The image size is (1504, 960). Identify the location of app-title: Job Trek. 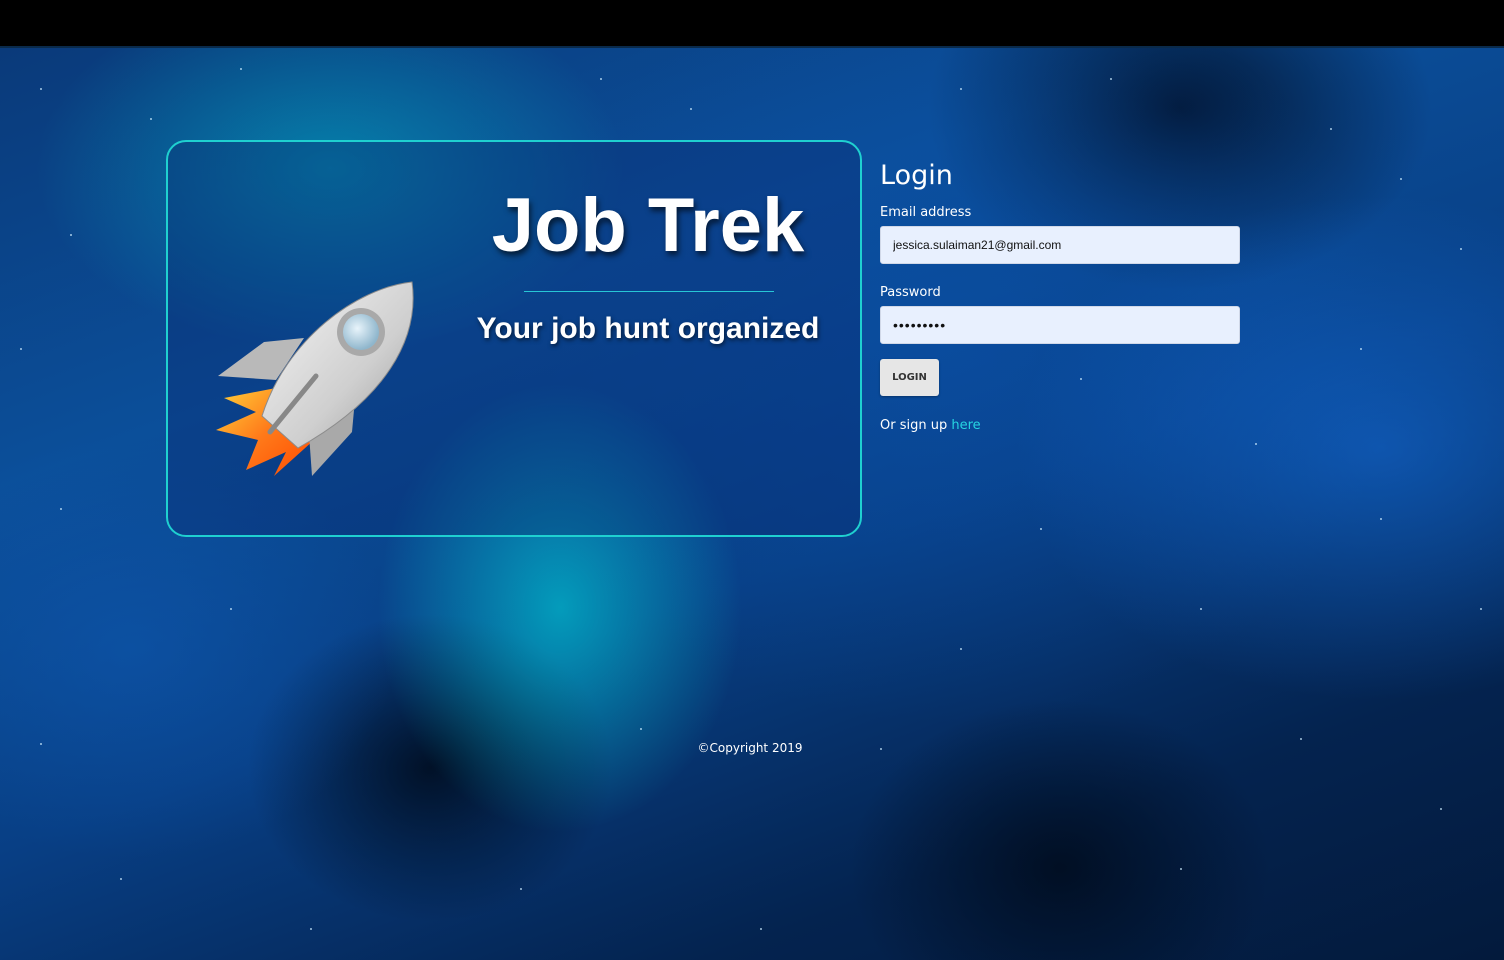
(648, 225).